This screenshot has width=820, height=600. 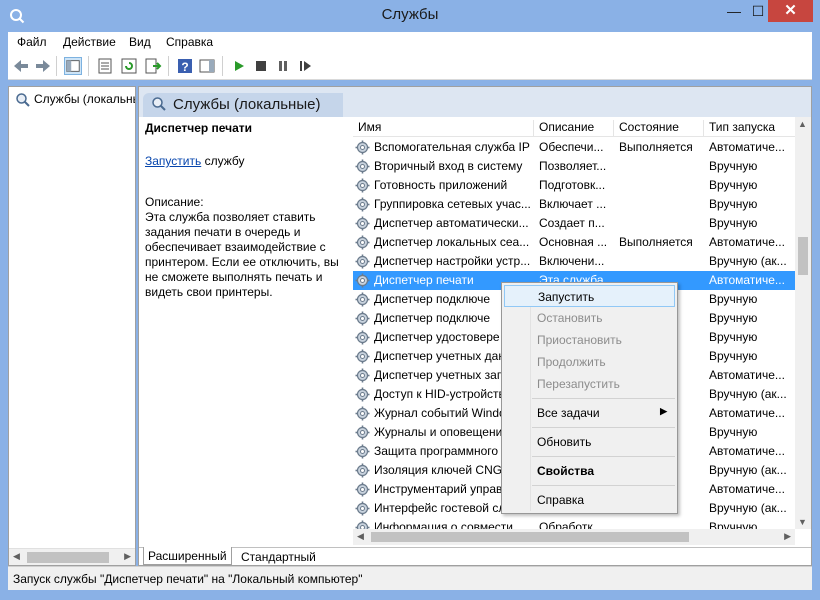 I want to click on horizontal-scrollbar: ◀ ▶, so click(x=574, y=537).